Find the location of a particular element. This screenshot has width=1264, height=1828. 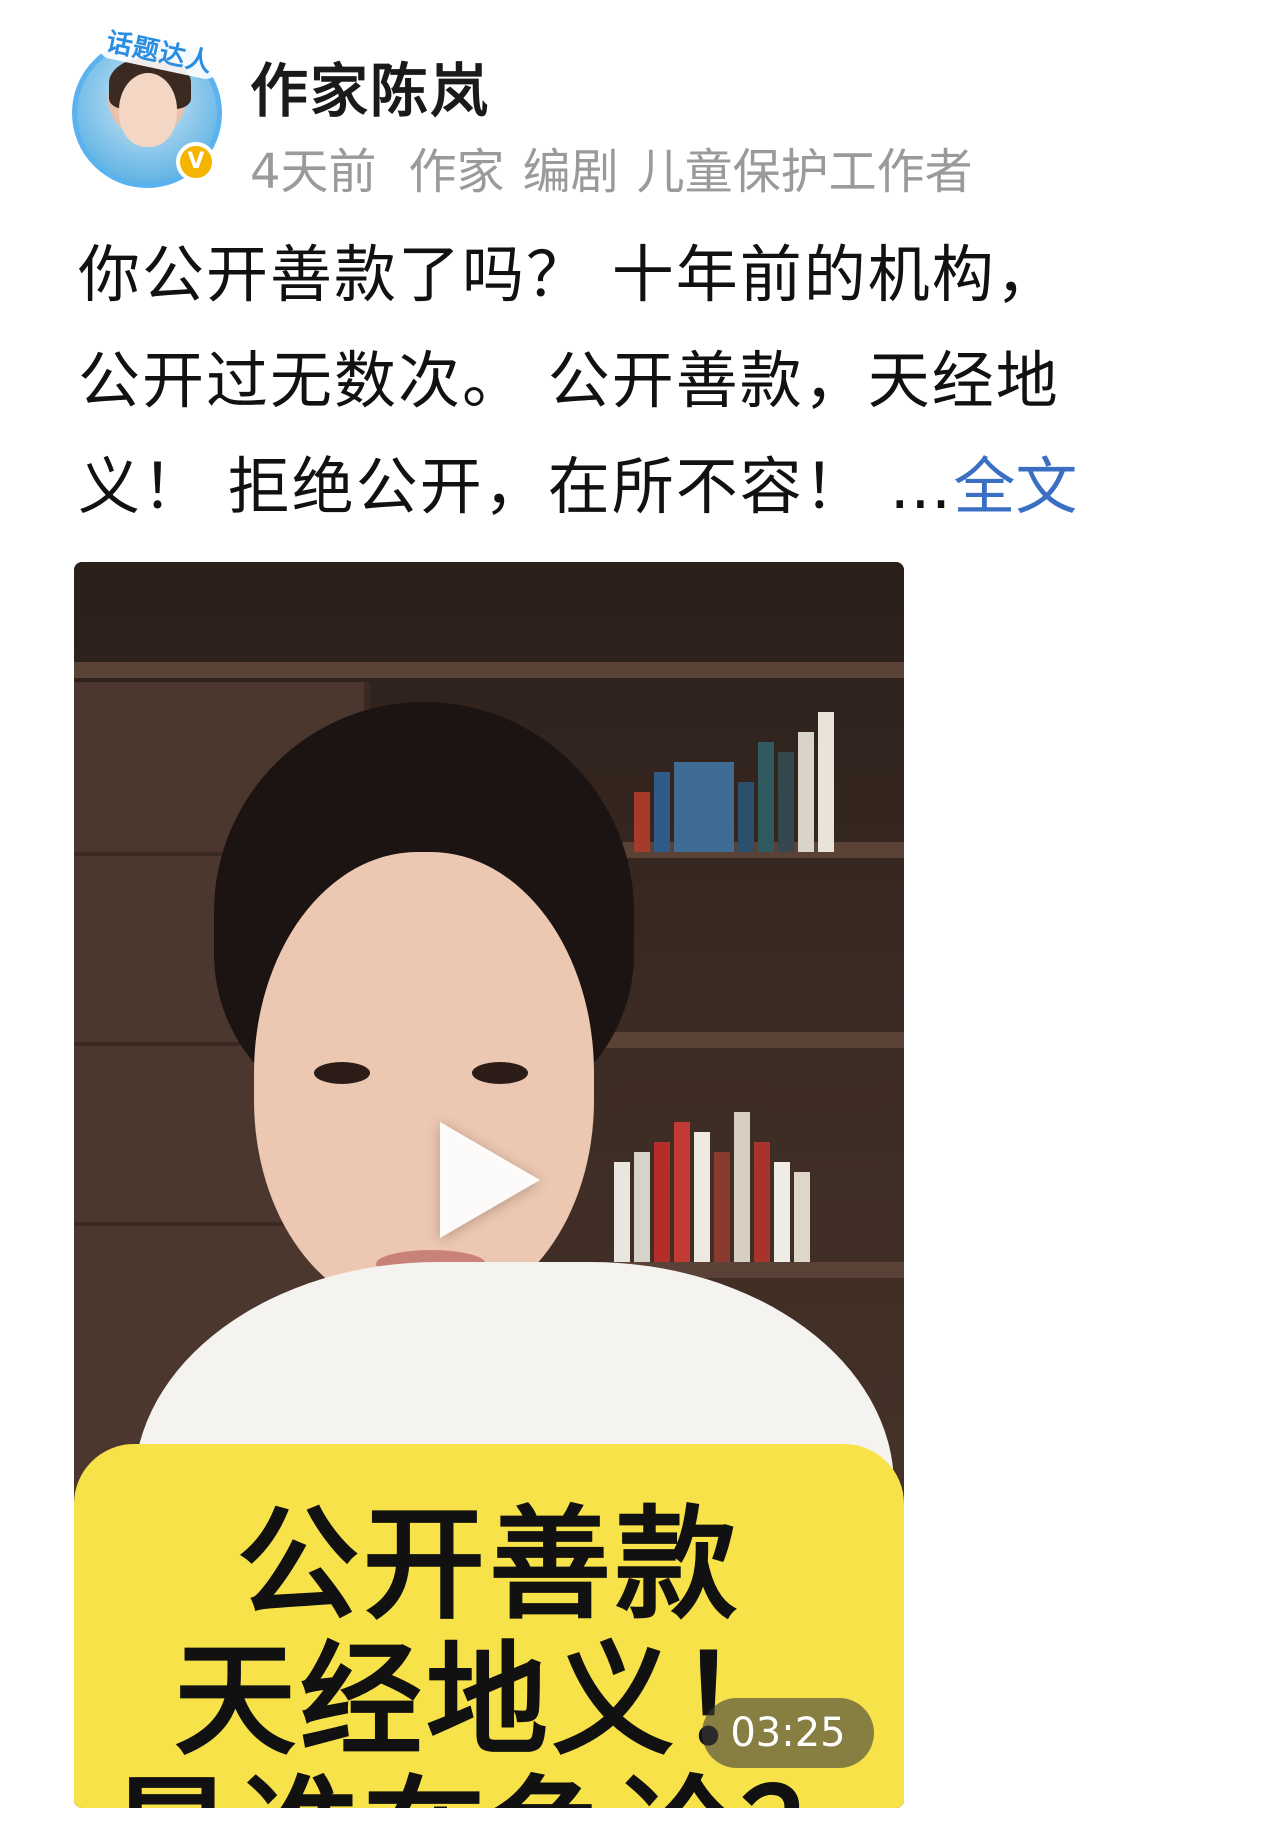

post-time: 4天前 is located at coordinates (313, 172).